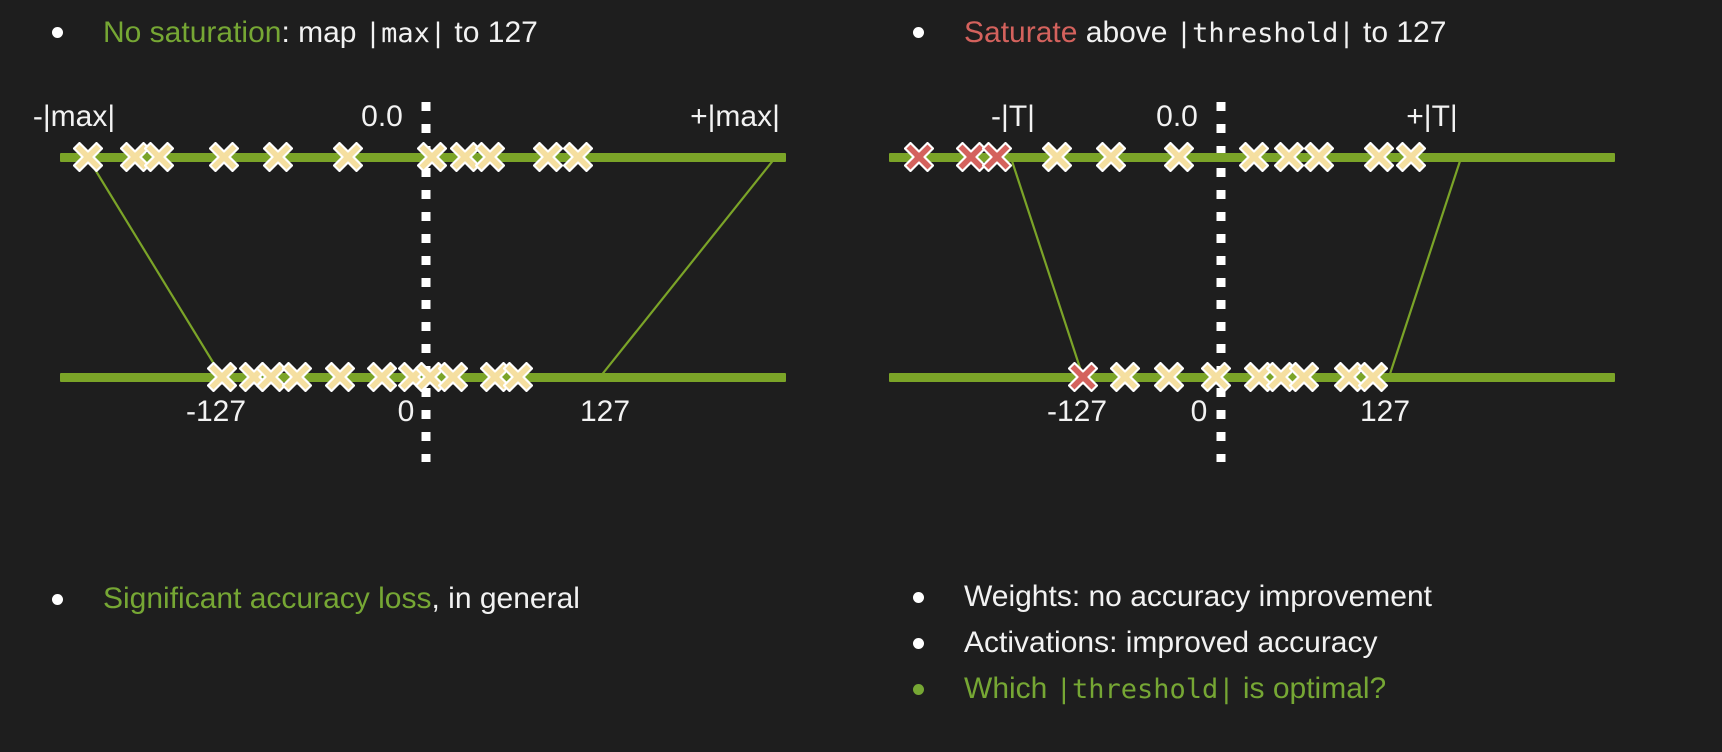  I want to click on left-top-axis-right-label: +|max|, so click(735, 116).